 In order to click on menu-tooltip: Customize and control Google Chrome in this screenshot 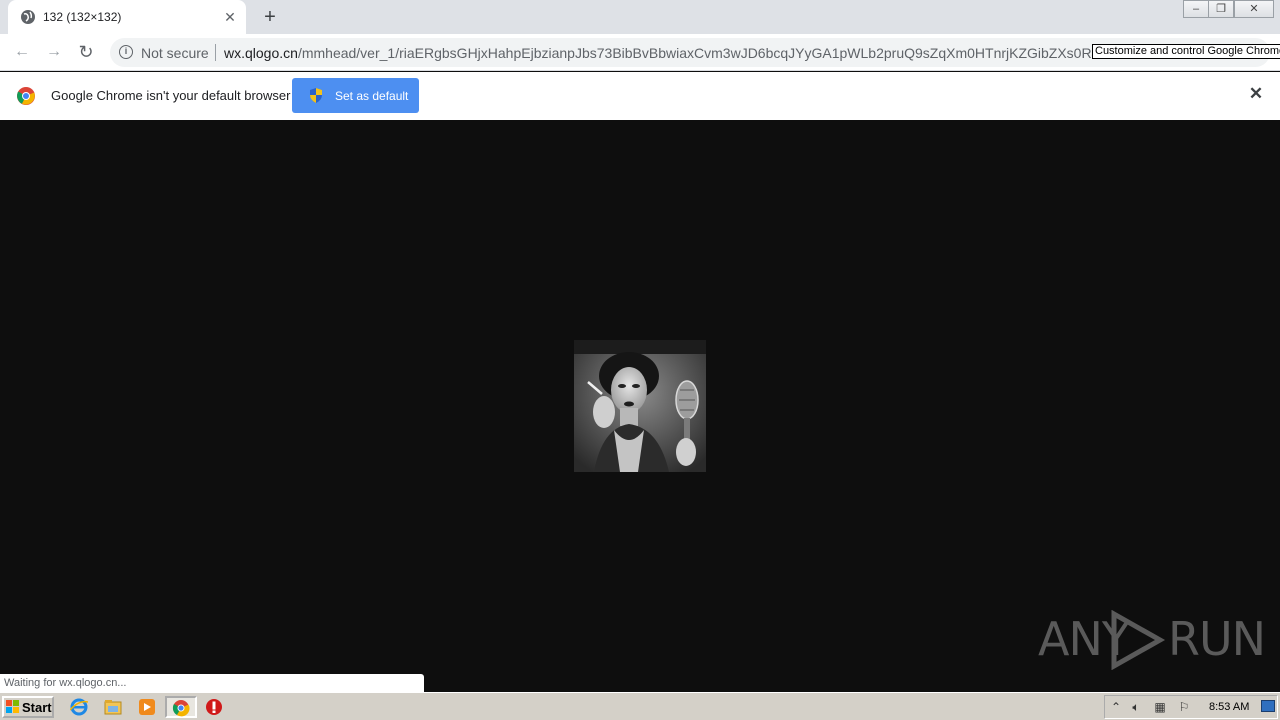, I will do `click(1186, 51)`.